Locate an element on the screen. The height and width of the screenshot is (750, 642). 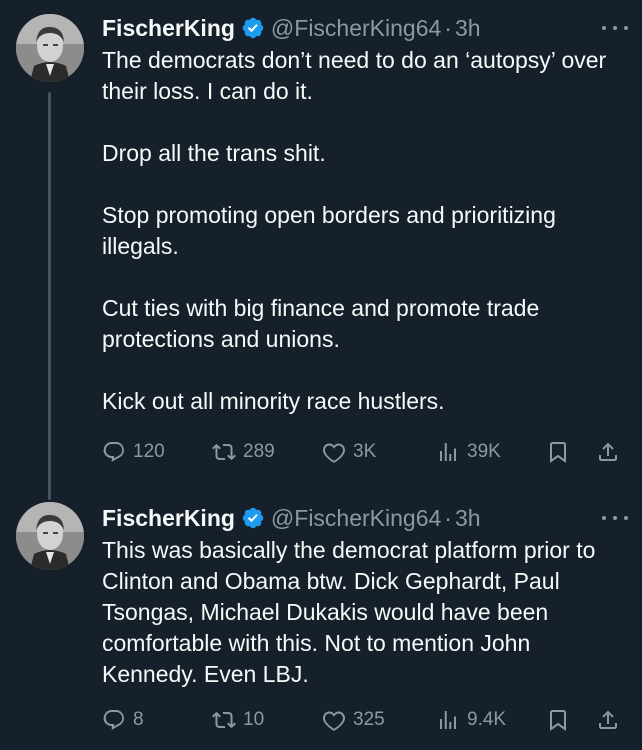
tweet-paragraph: Kick out all minority race hustlers. is located at coordinates (273, 401).